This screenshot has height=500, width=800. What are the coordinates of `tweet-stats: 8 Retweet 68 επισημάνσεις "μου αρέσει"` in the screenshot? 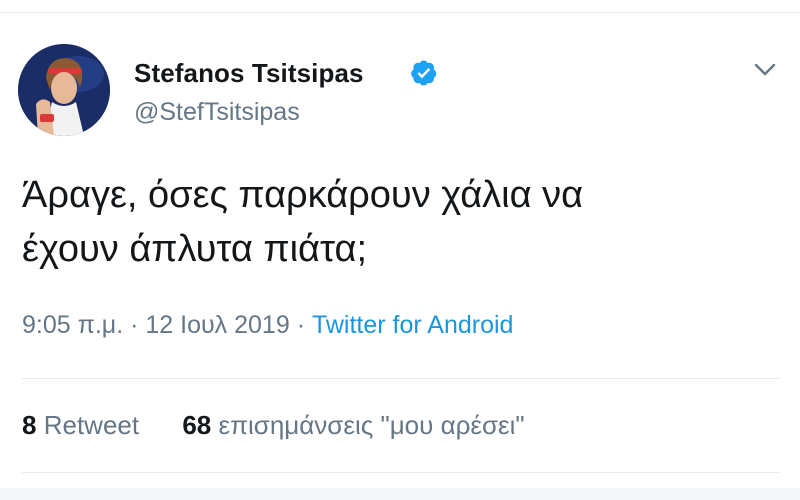 It's located at (273, 425).